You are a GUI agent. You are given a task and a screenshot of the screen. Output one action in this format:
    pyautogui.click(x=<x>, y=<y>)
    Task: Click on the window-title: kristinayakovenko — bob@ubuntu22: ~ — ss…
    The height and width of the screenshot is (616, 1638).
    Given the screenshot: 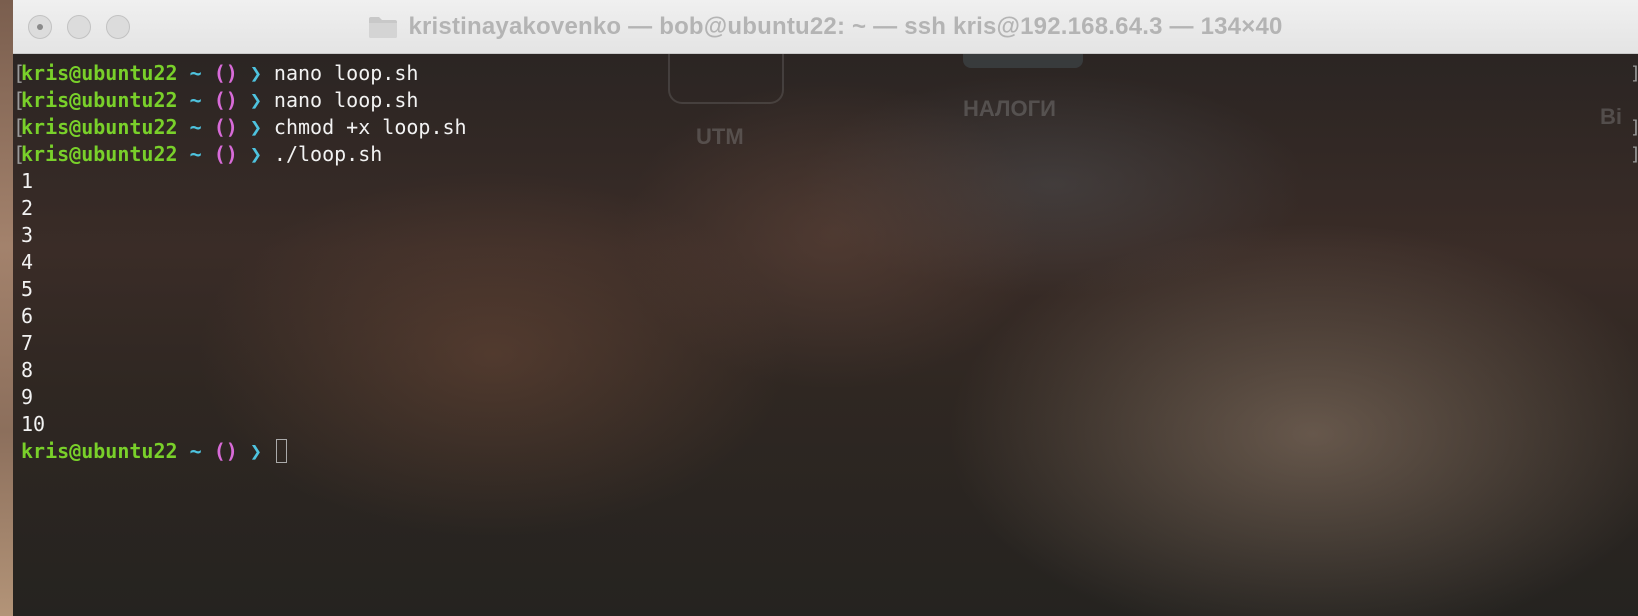 What is the action you would take?
    pyautogui.click(x=845, y=26)
    